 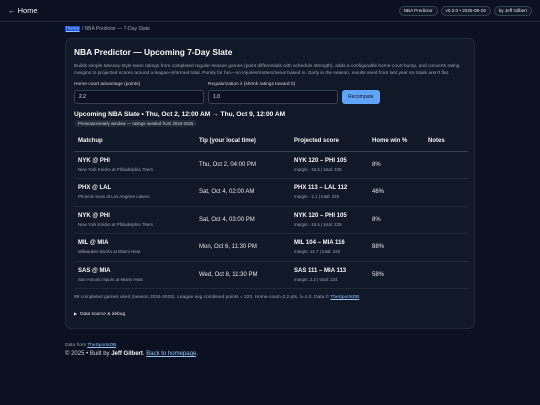 I want to click on header-matchup: Matchup, so click(x=136, y=141).